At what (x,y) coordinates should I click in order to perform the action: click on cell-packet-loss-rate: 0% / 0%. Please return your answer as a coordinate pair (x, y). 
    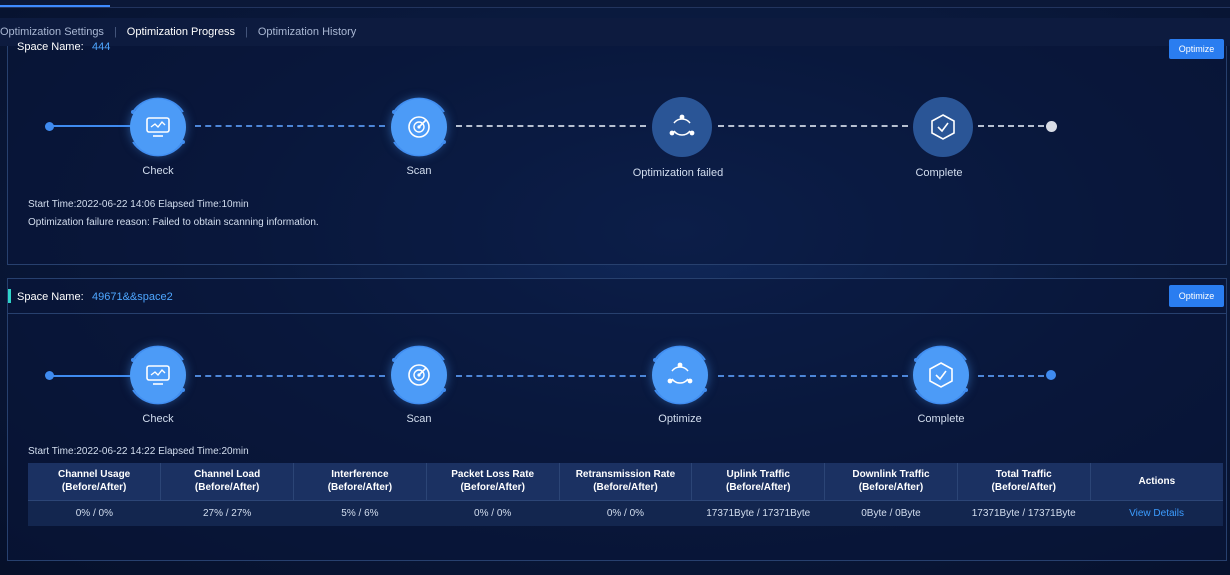
    Looking at the image, I should click on (493, 512).